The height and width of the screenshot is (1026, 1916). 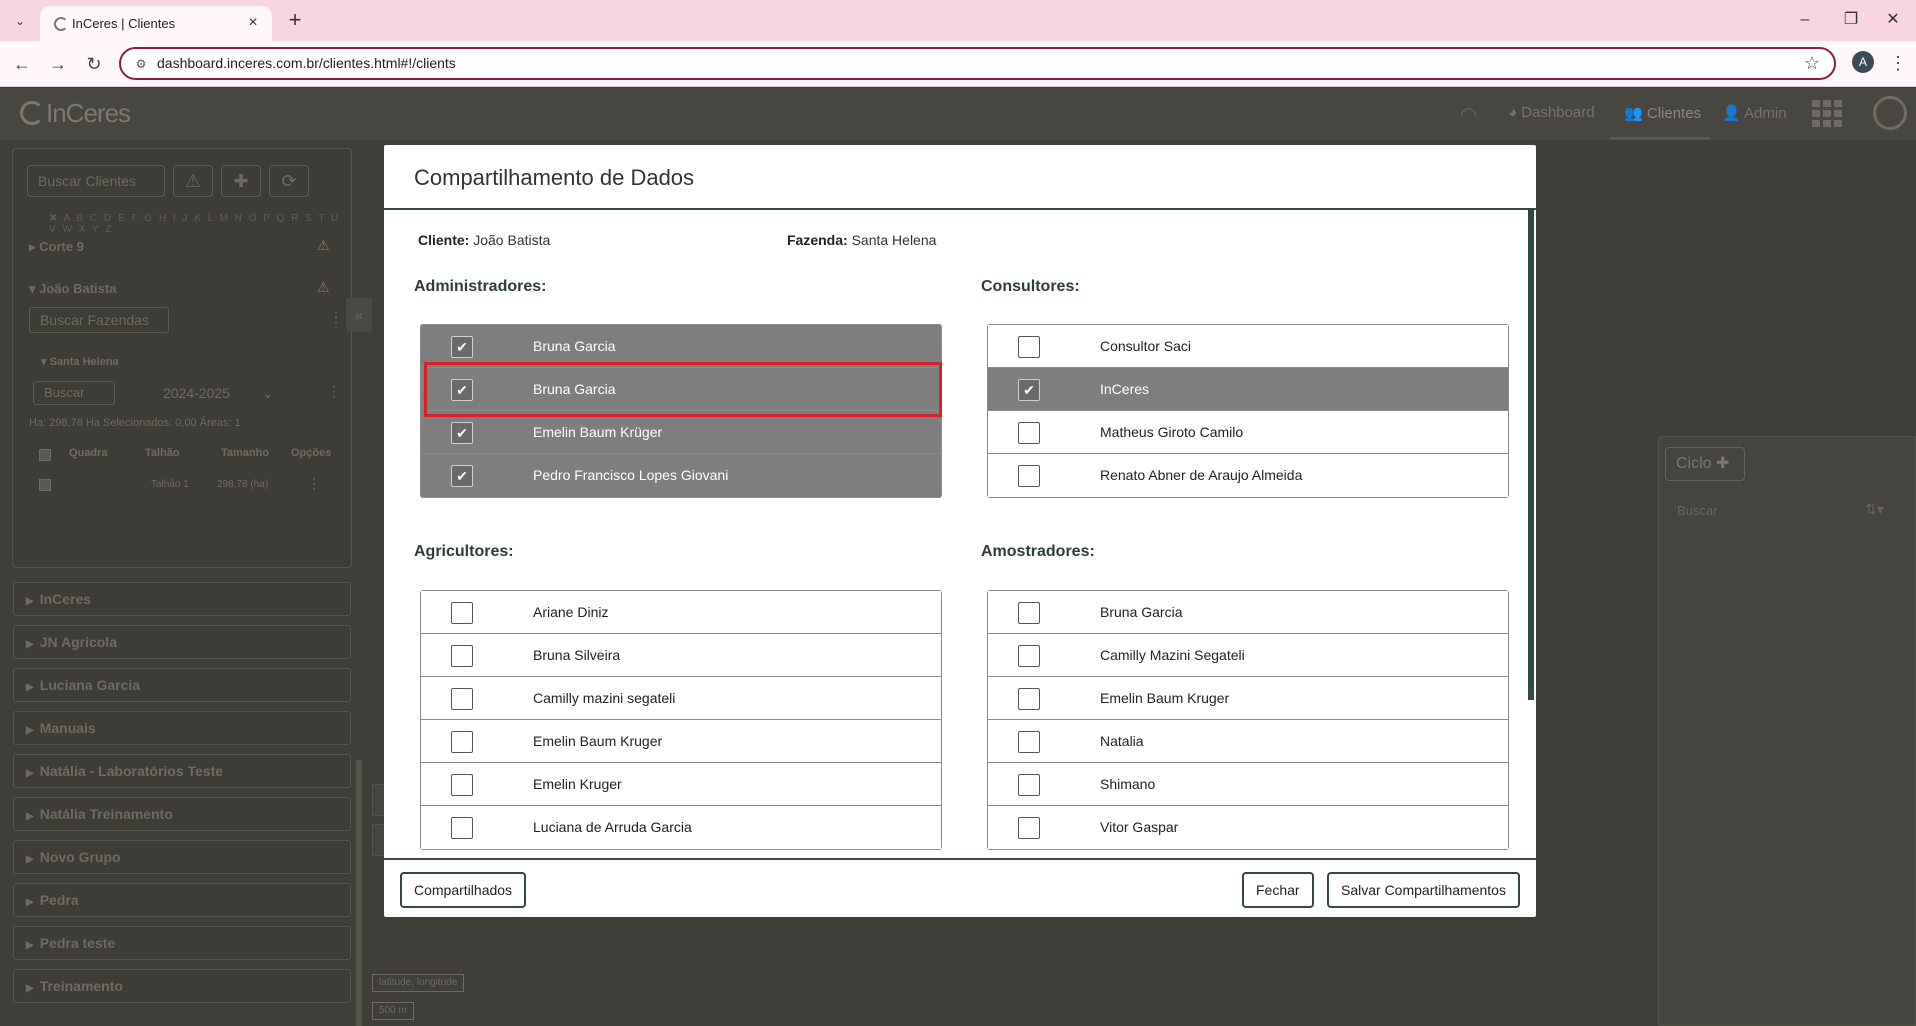 What do you see at coordinates (245, 453) in the screenshot?
I see `col-tamanho: Tamanho` at bounding box center [245, 453].